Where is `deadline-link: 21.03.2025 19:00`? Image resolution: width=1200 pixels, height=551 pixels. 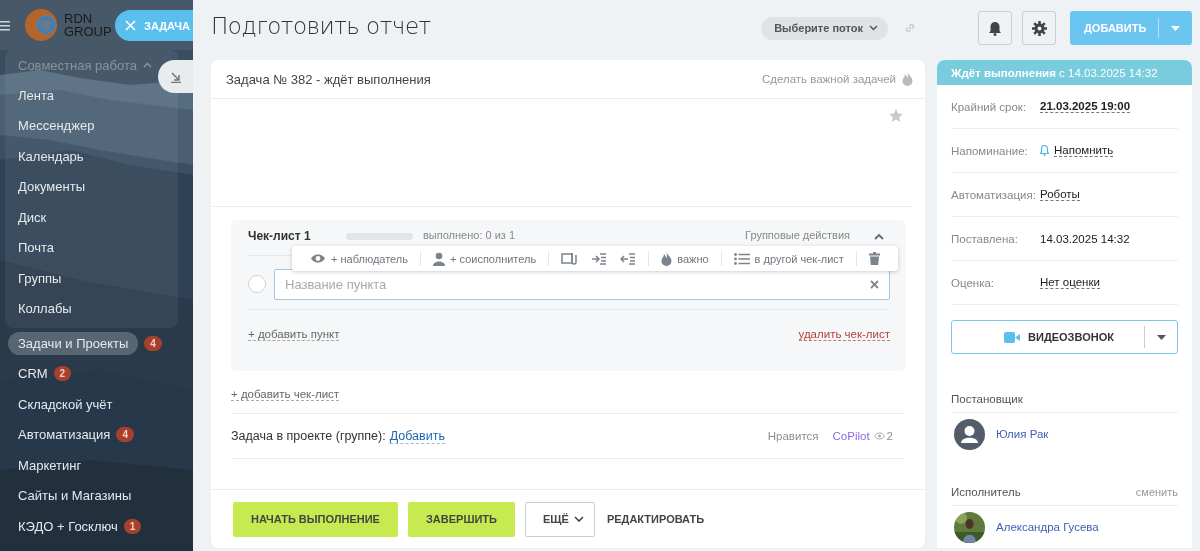
deadline-link: 21.03.2025 19:00 is located at coordinates (1085, 106).